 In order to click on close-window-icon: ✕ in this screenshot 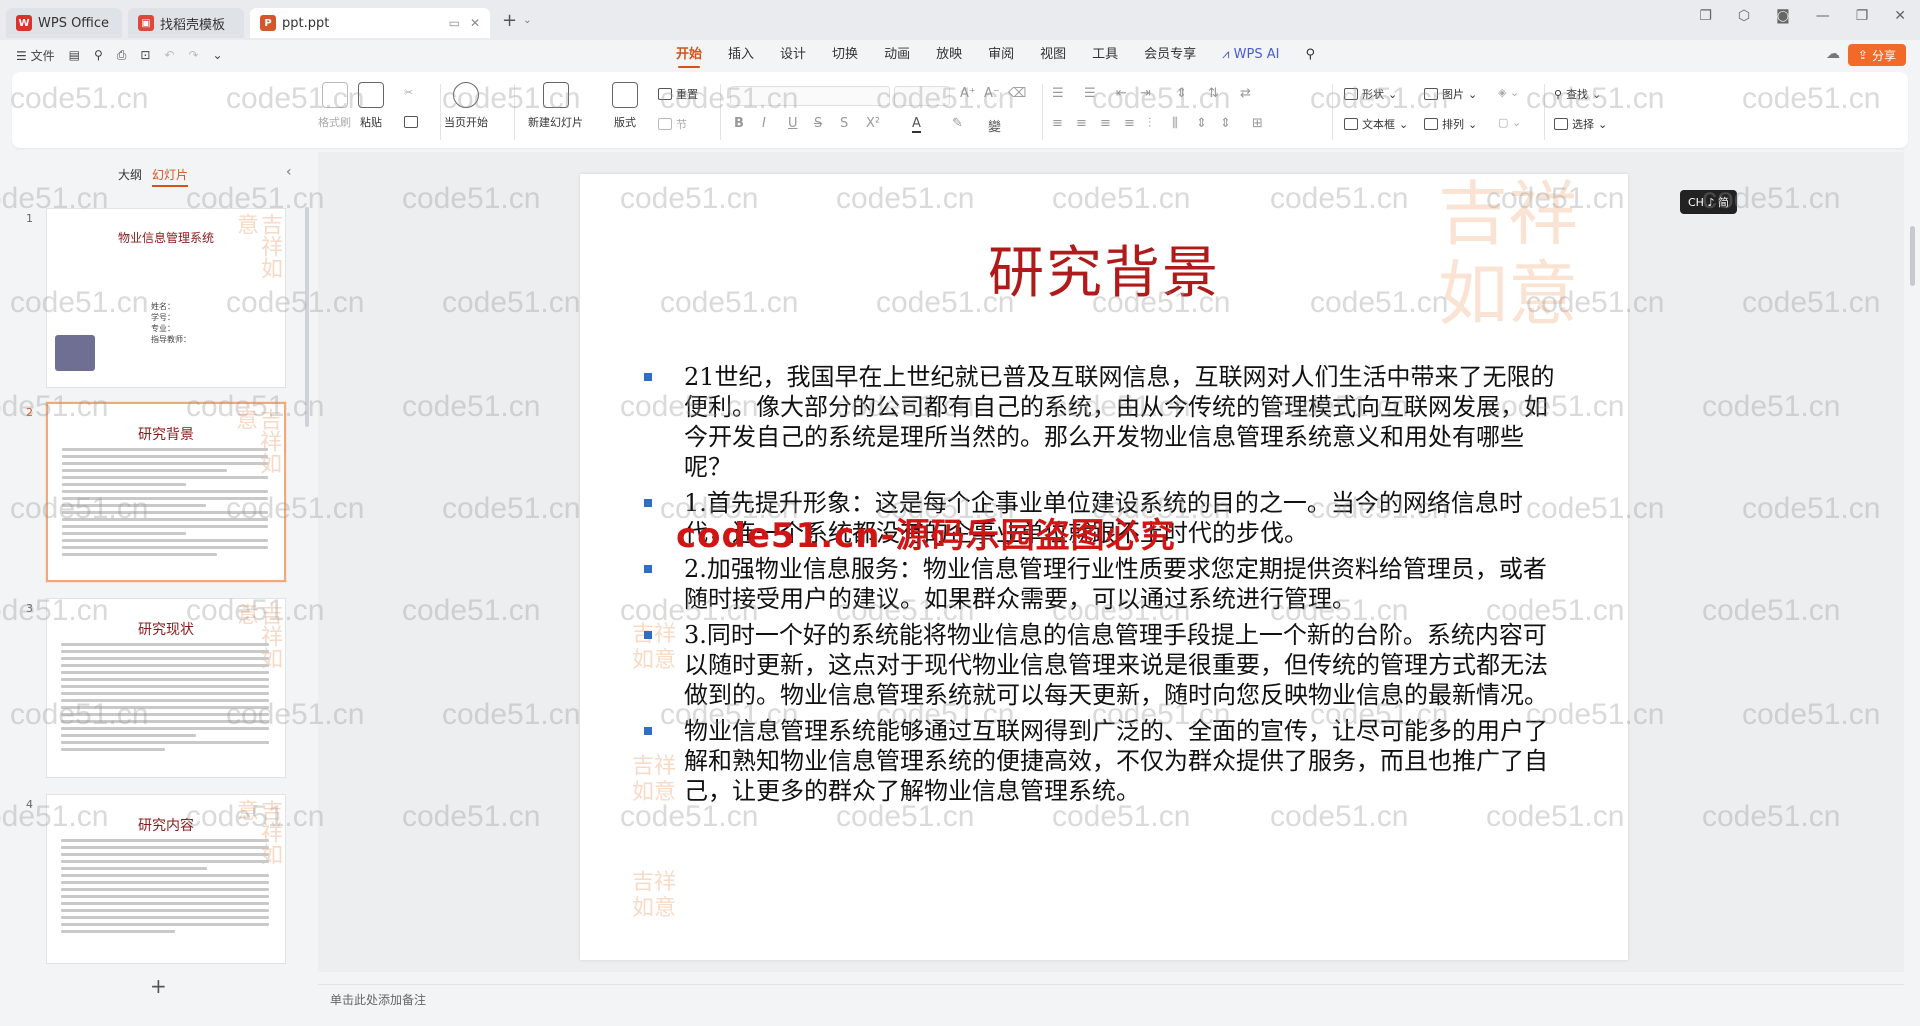, I will do `click(1900, 16)`.